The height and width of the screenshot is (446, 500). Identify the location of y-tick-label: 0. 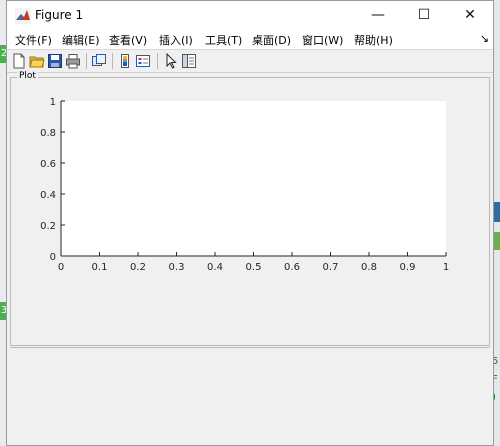
(53, 257).